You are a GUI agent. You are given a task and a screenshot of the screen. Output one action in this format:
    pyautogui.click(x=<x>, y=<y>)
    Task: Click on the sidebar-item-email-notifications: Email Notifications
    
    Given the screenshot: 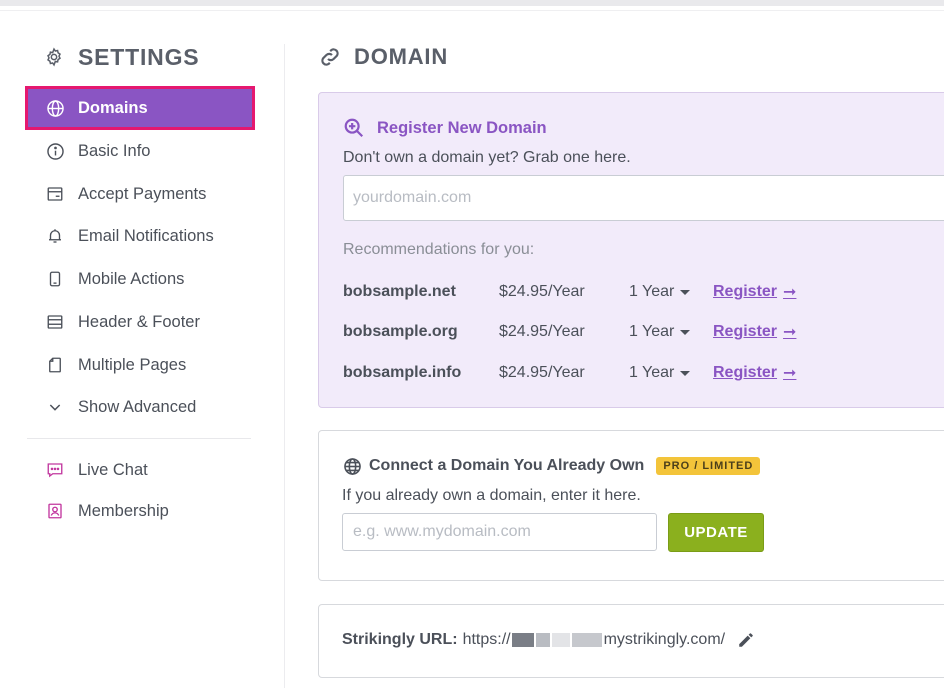 What is the action you would take?
    pyautogui.click(x=140, y=236)
    